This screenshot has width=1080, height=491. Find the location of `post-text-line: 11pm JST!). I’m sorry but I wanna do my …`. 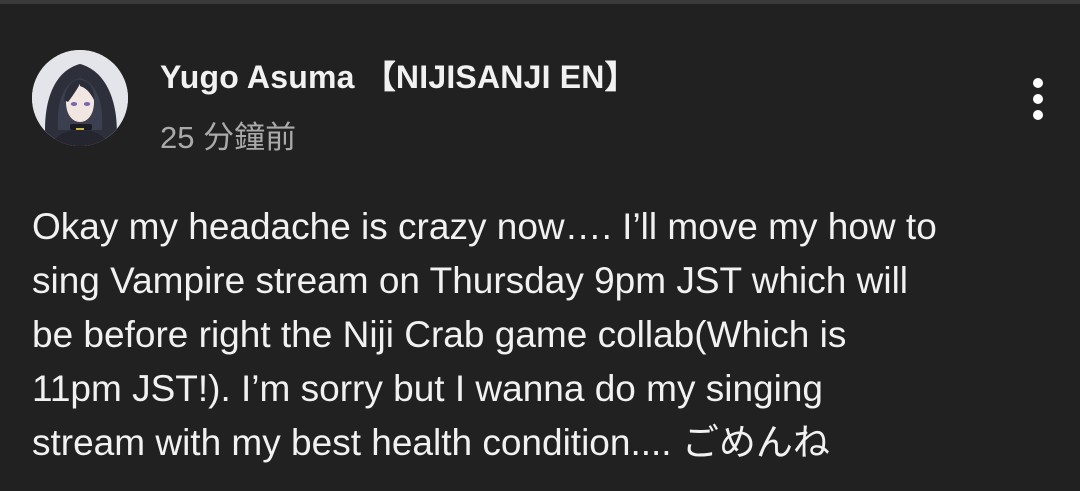

post-text-line: 11pm JST!). I’m sorry but I wanna do my … is located at coordinates (428, 388).